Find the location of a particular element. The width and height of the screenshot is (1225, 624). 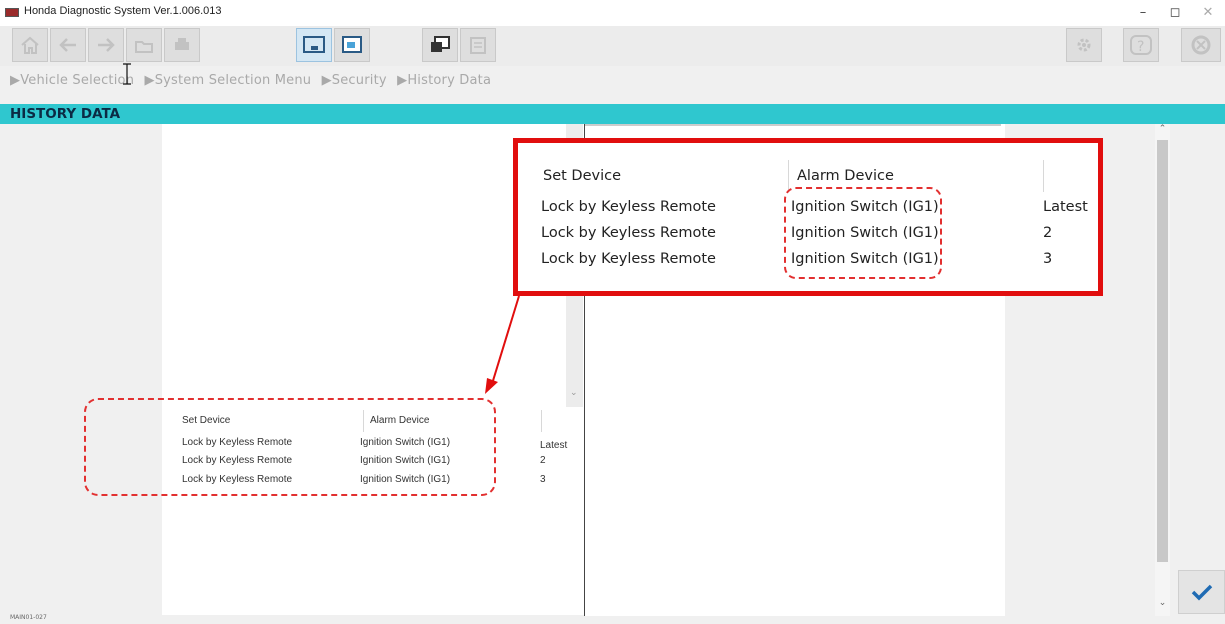

screen-capture-button is located at coordinates (314, 45).